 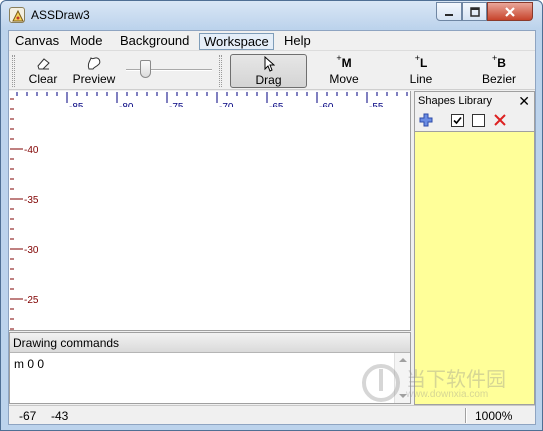 What do you see at coordinates (17, 15) in the screenshot?
I see `app-icon` at bounding box center [17, 15].